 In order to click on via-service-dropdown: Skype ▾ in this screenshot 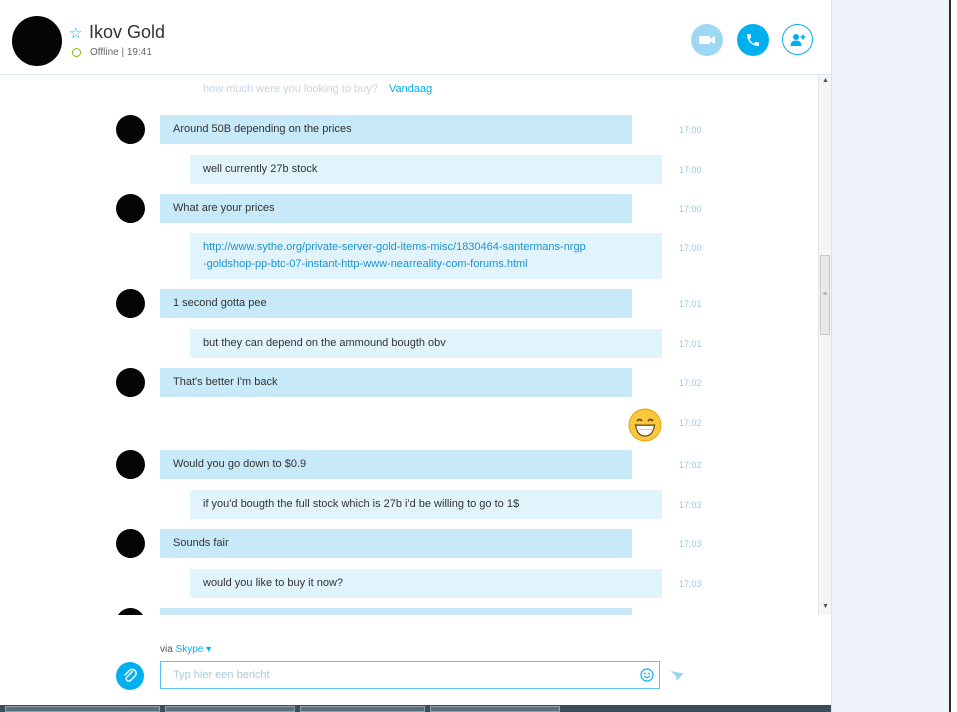, I will do `click(194, 649)`.